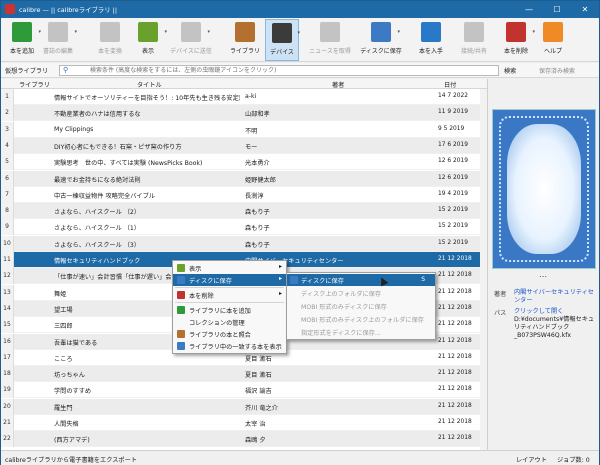  Describe the element at coordinates (7, 357) in the screenshot. I see `row-number: 17` at that location.